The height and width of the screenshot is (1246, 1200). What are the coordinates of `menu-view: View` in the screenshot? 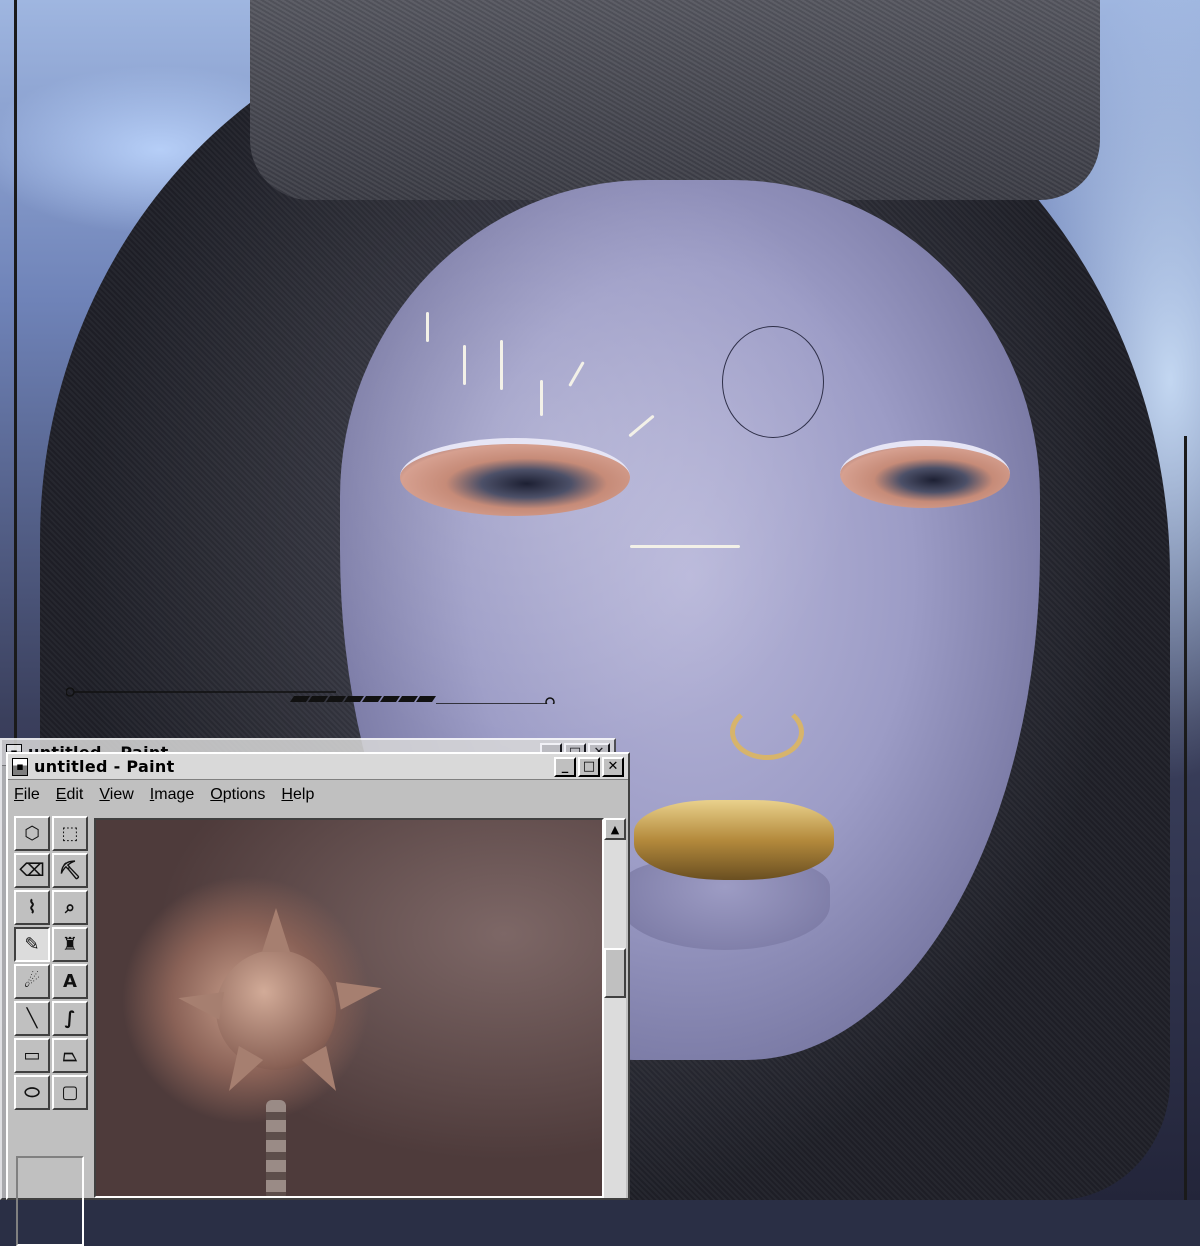 It's located at (116, 795).